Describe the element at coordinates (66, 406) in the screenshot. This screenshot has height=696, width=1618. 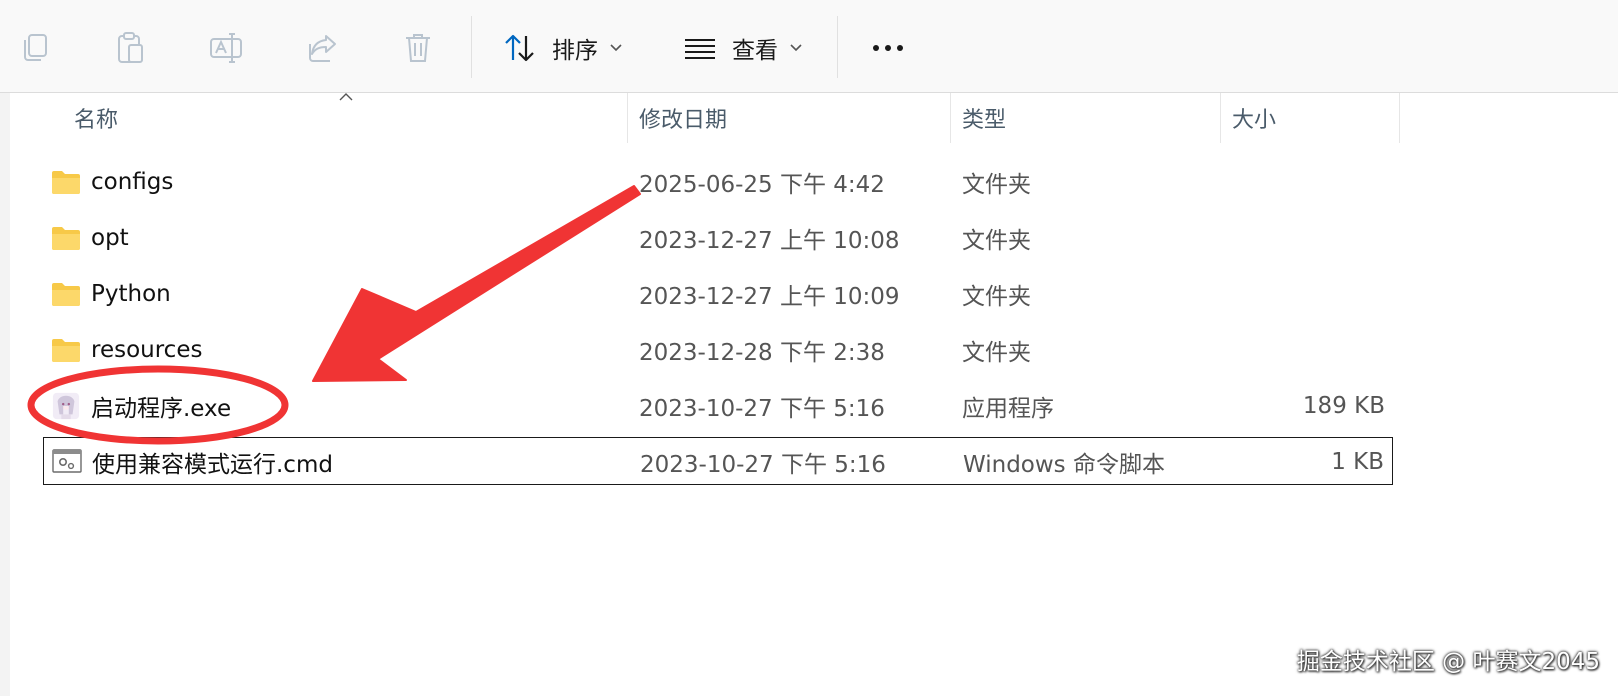
I see `app-icon` at that location.